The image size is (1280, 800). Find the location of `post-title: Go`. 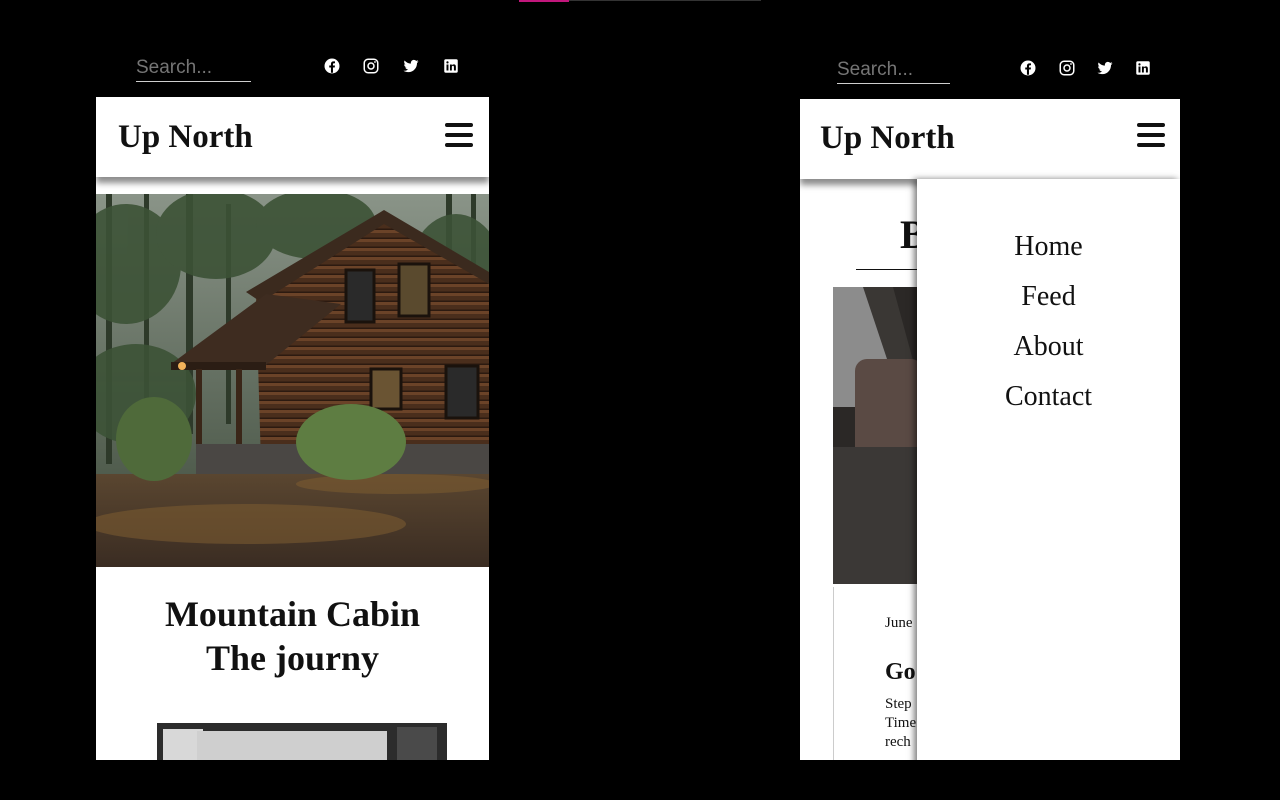

post-title: Go is located at coordinates (900, 672).